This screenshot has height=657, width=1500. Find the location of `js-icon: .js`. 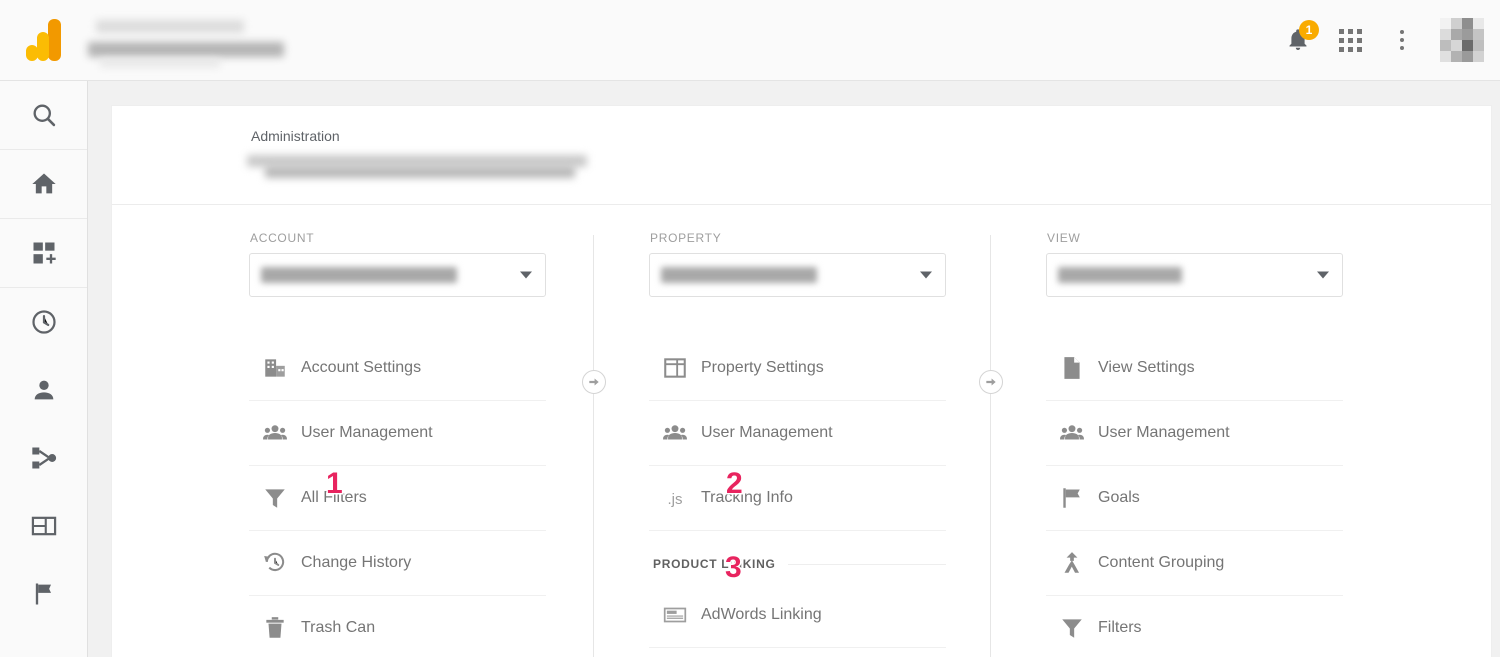

js-icon: .js is located at coordinates (675, 498).